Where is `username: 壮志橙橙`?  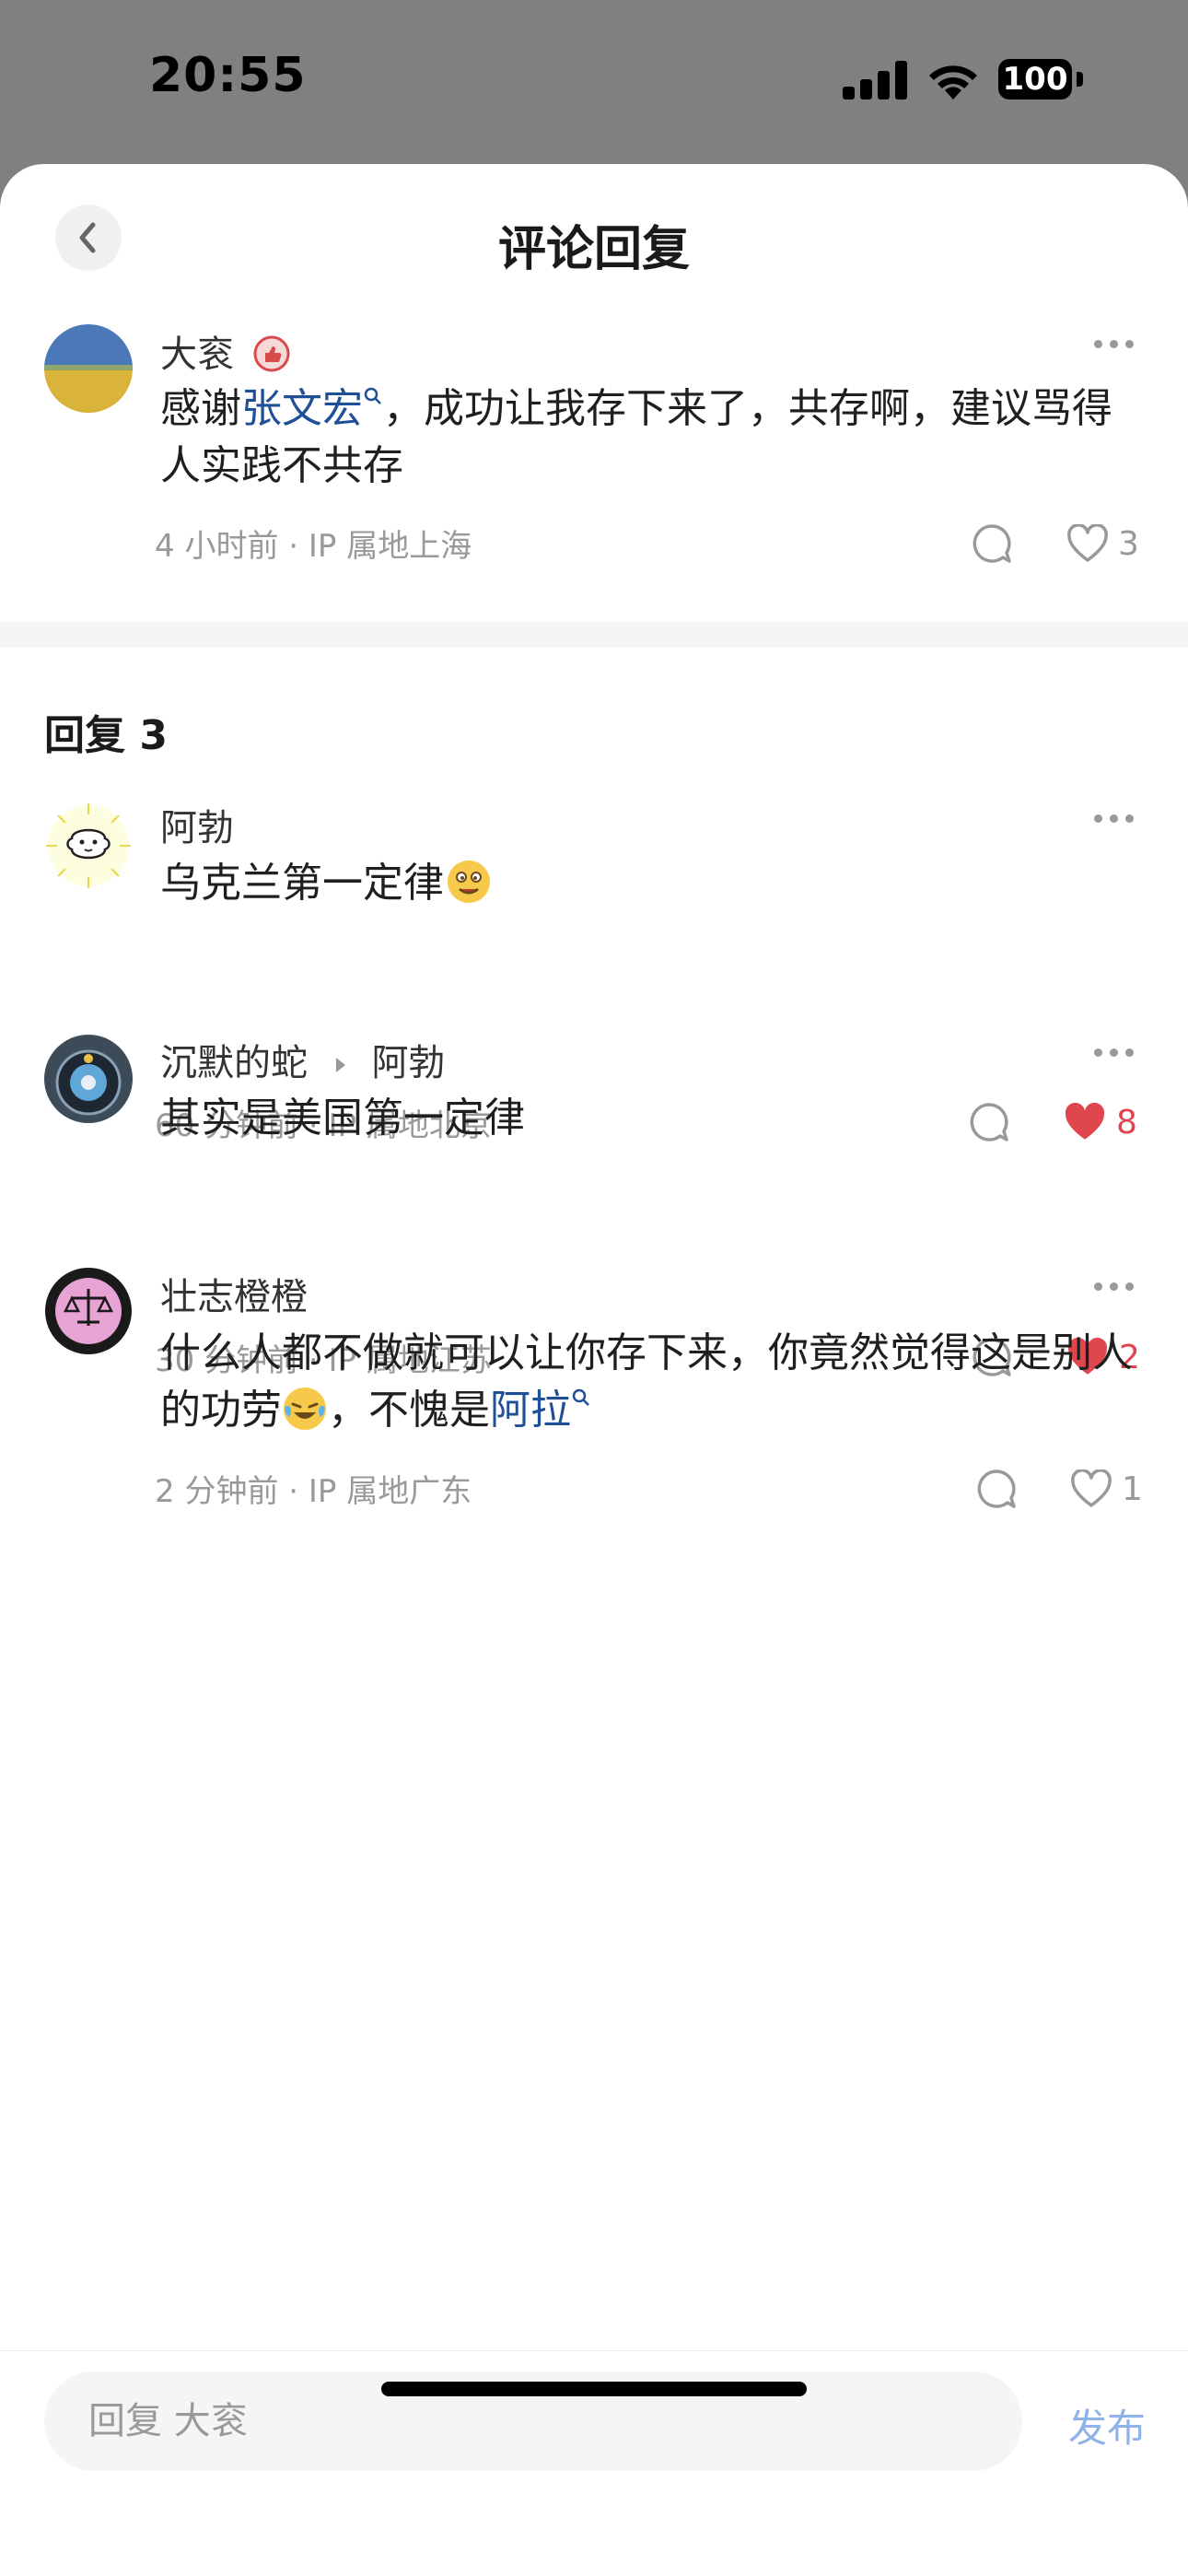
username: 壮志橙橙 is located at coordinates (234, 1293).